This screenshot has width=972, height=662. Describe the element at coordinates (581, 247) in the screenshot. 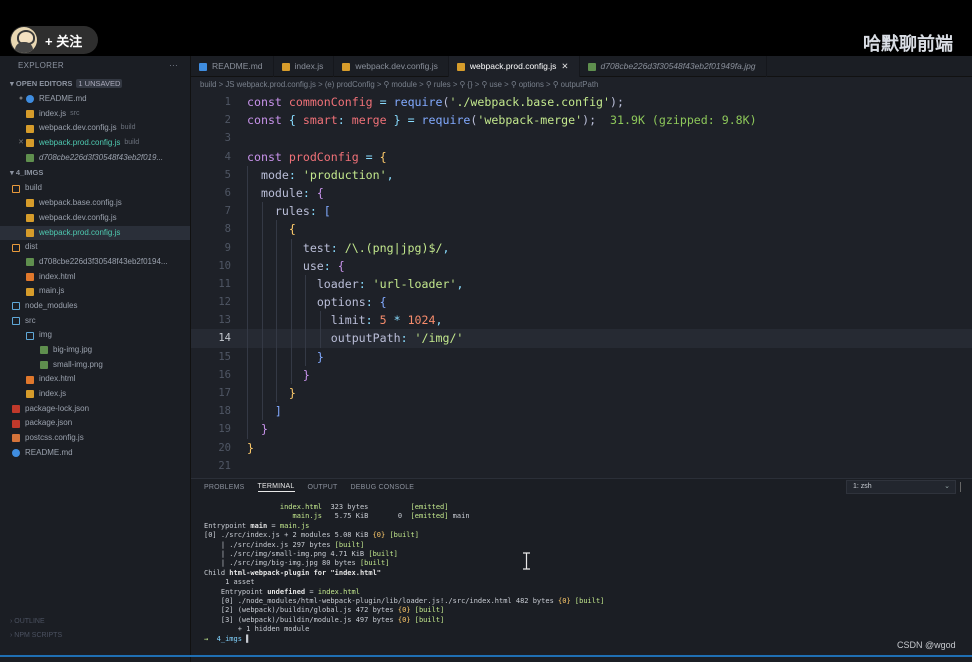

I see `code-line: 9 test: /\.(png|jpg)$/,` at that location.